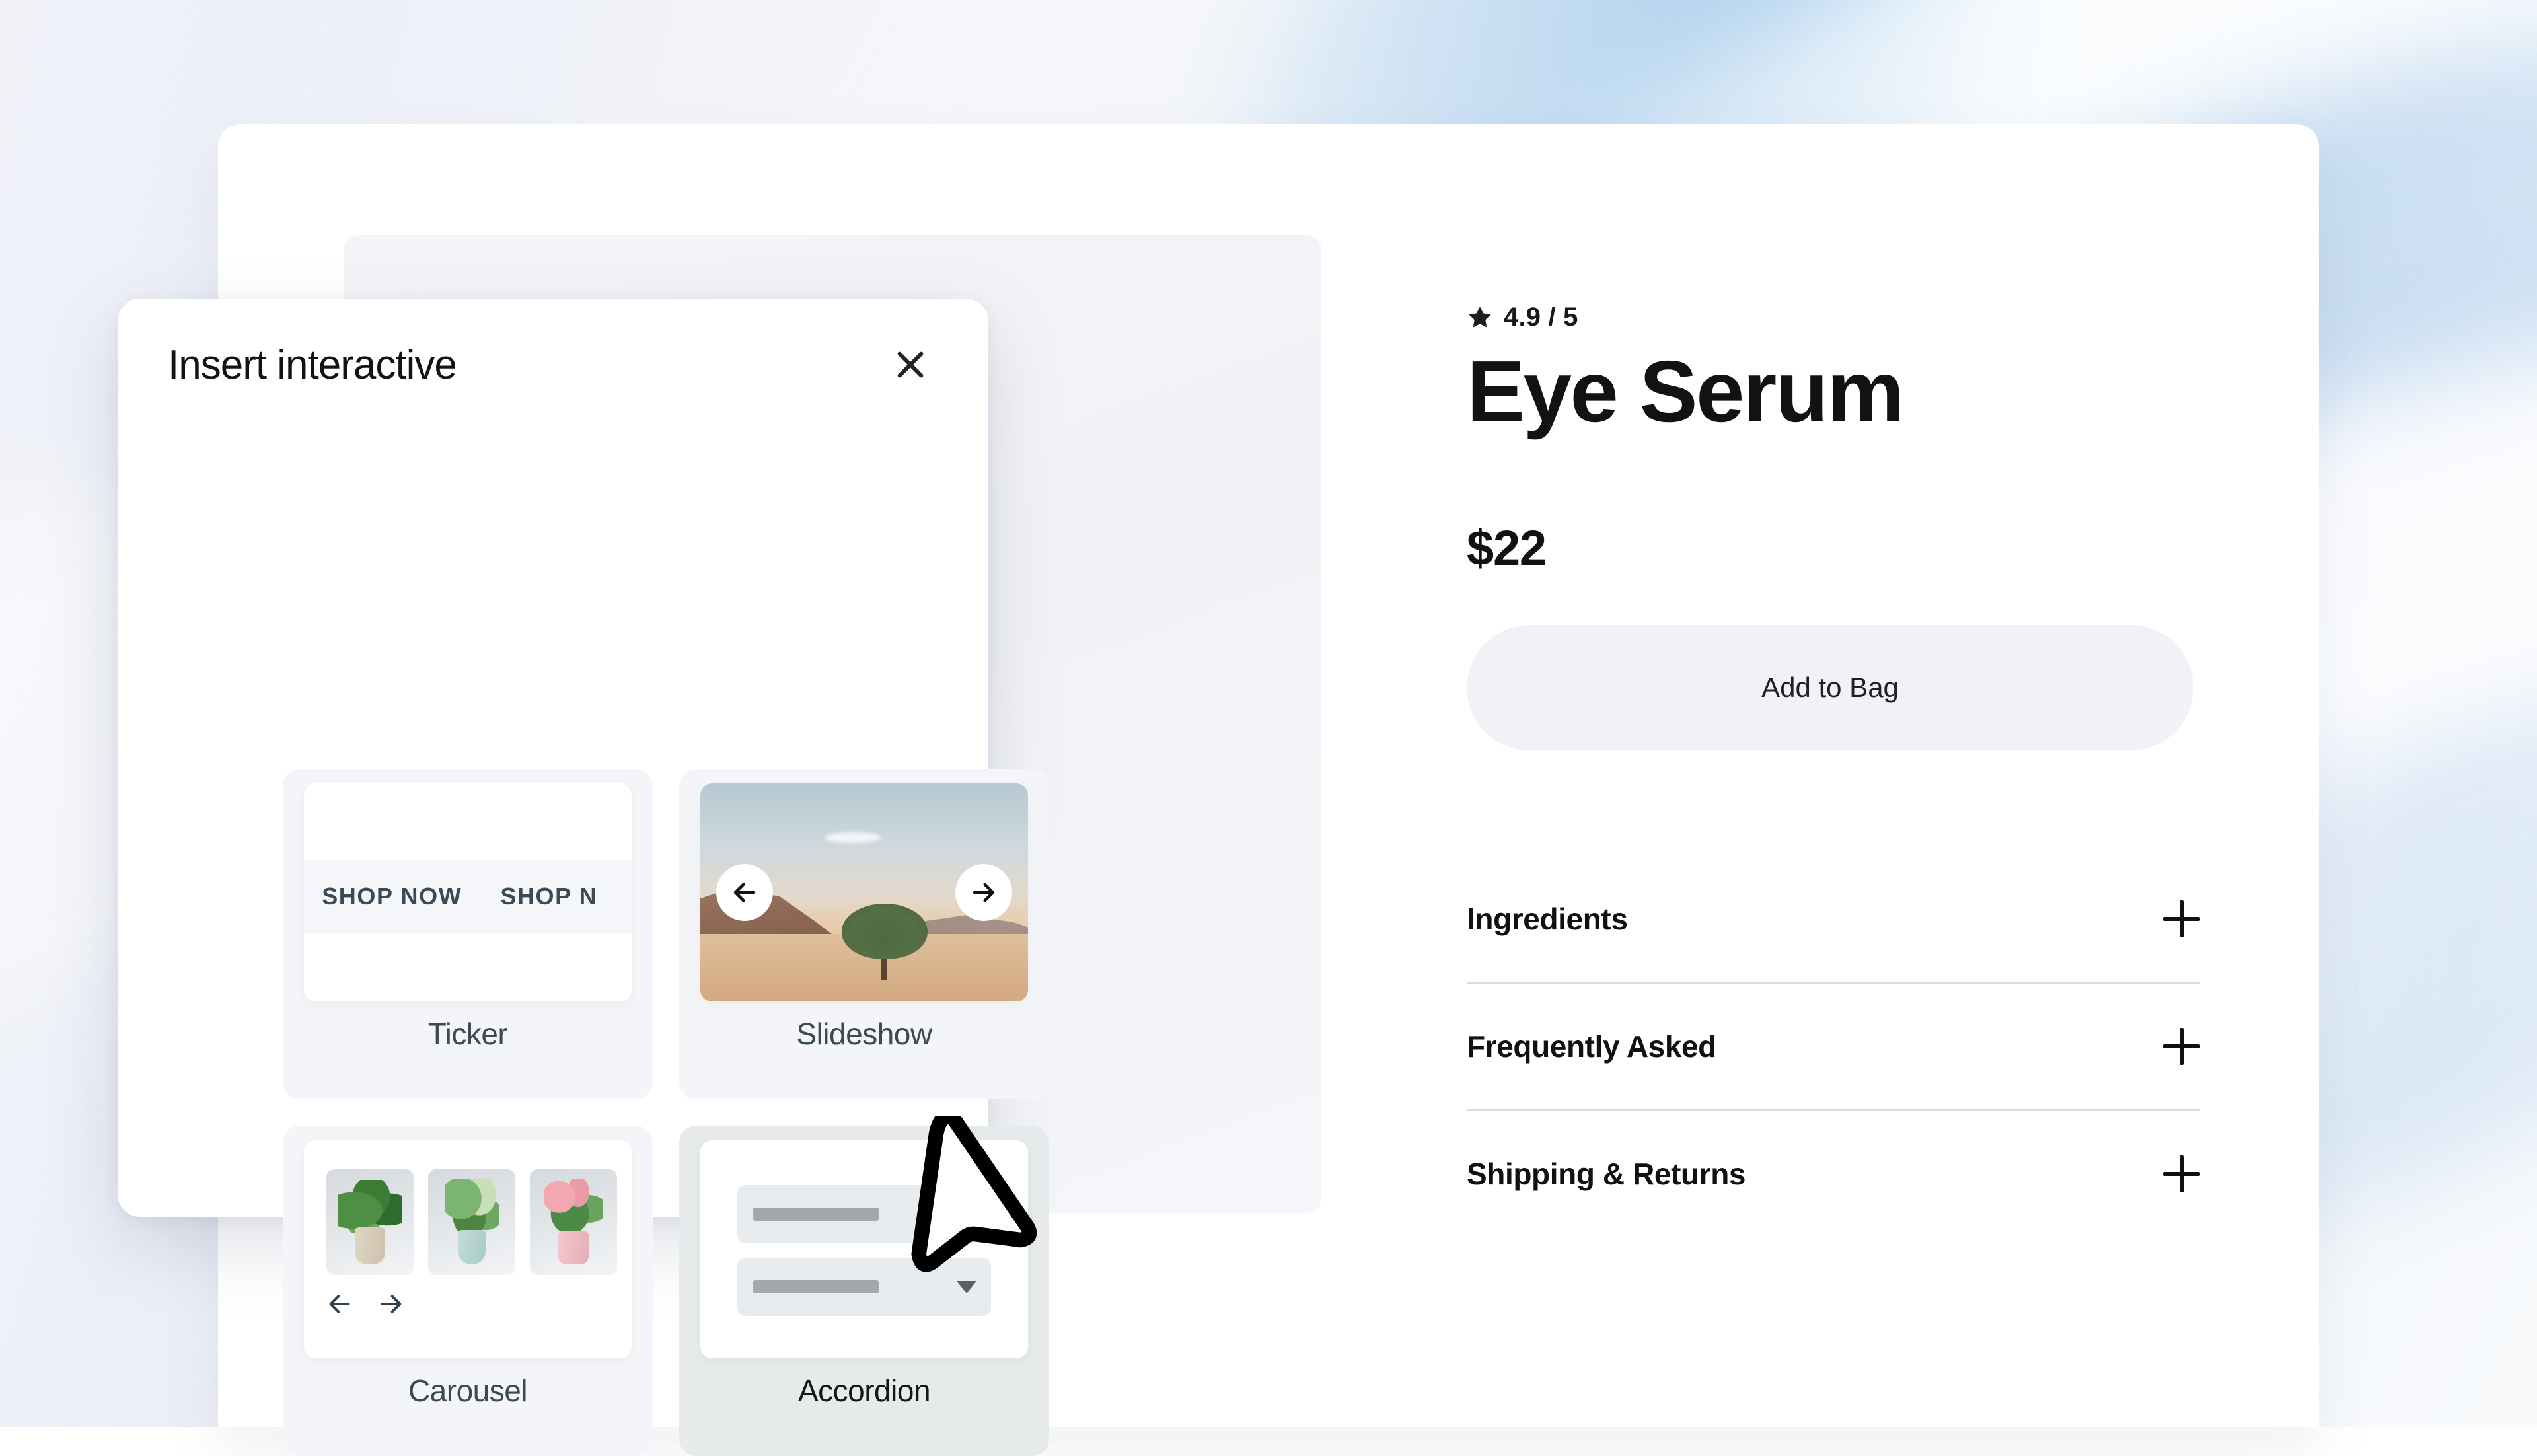 Image resolution: width=2537 pixels, height=1456 pixels. What do you see at coordinates (853, 837) in the screenshot?
I see `cloud-shape` at bounding box center [853, 837].